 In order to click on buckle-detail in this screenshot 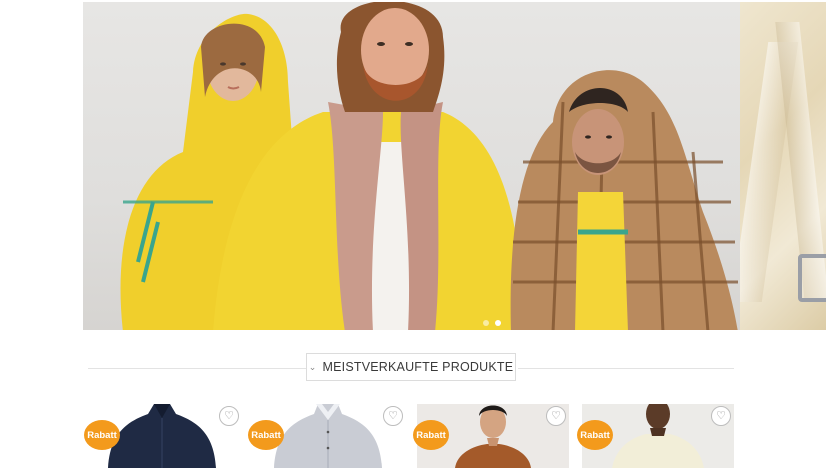, I will do `click(812, 278)`.